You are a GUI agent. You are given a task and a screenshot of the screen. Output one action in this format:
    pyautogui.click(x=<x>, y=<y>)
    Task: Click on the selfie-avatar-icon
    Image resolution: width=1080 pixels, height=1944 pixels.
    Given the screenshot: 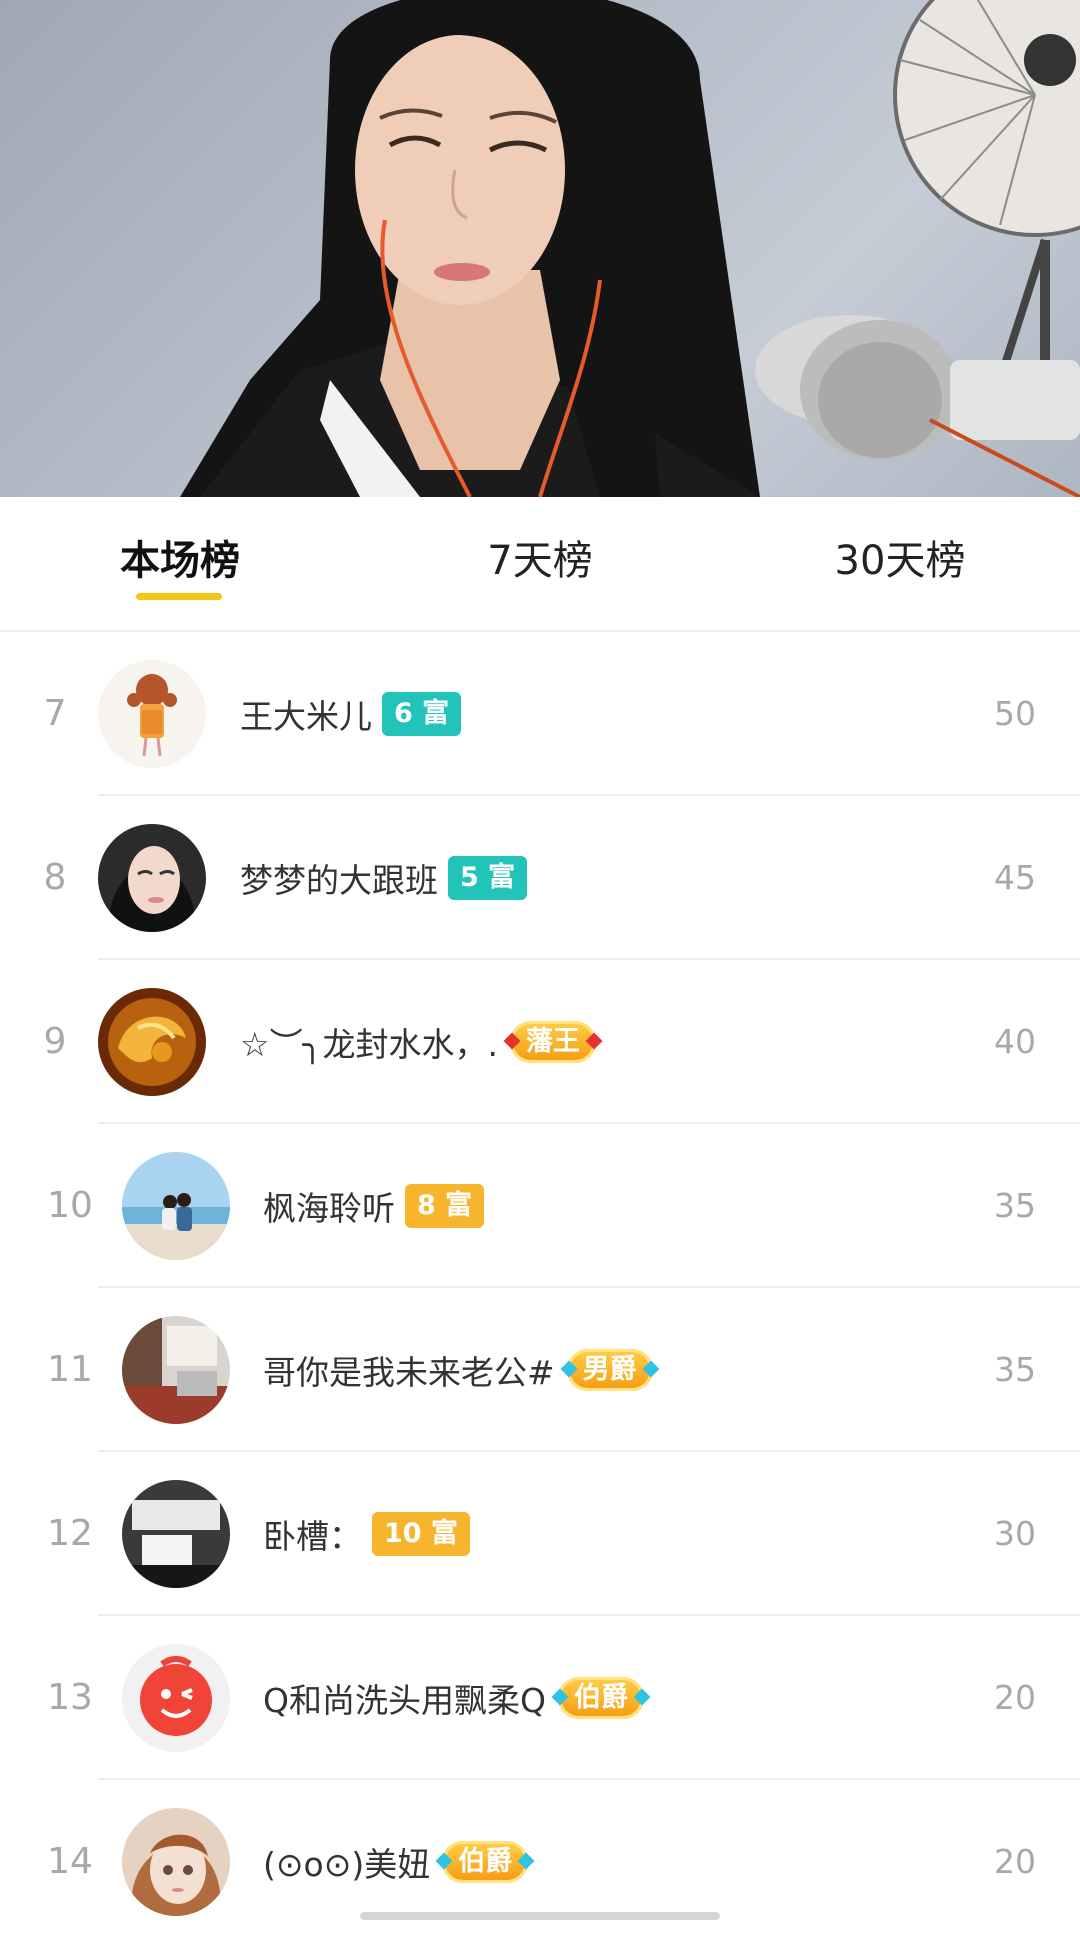 What is the action you would take?
    pyautogui.click(x=152, y=878)
    